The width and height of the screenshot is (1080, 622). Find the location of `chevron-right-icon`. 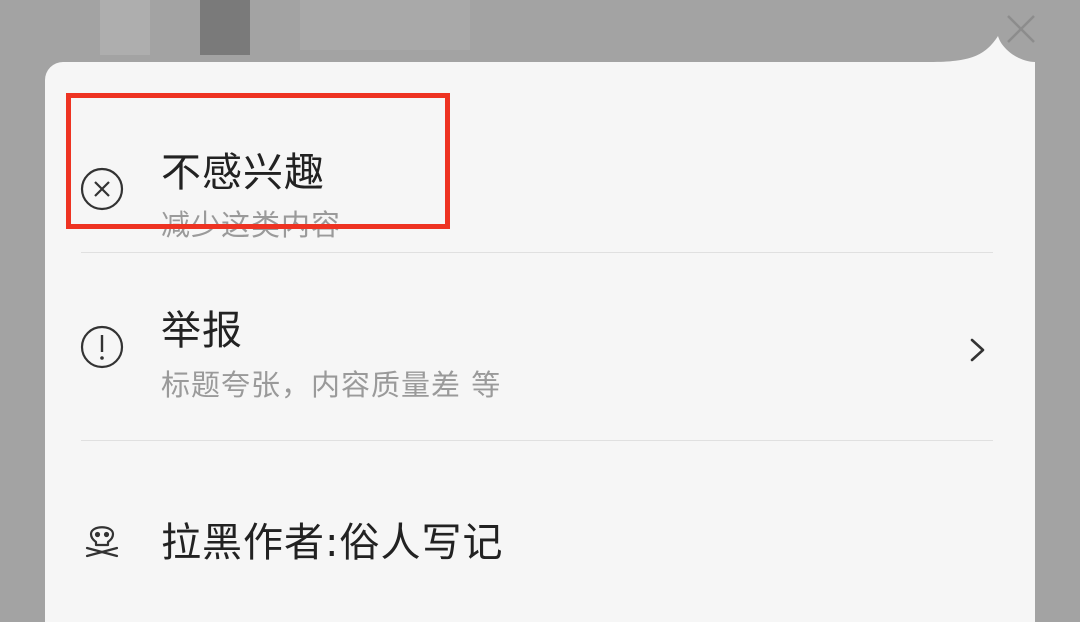

chevron-right-icon is located at coordinates (977, 350).